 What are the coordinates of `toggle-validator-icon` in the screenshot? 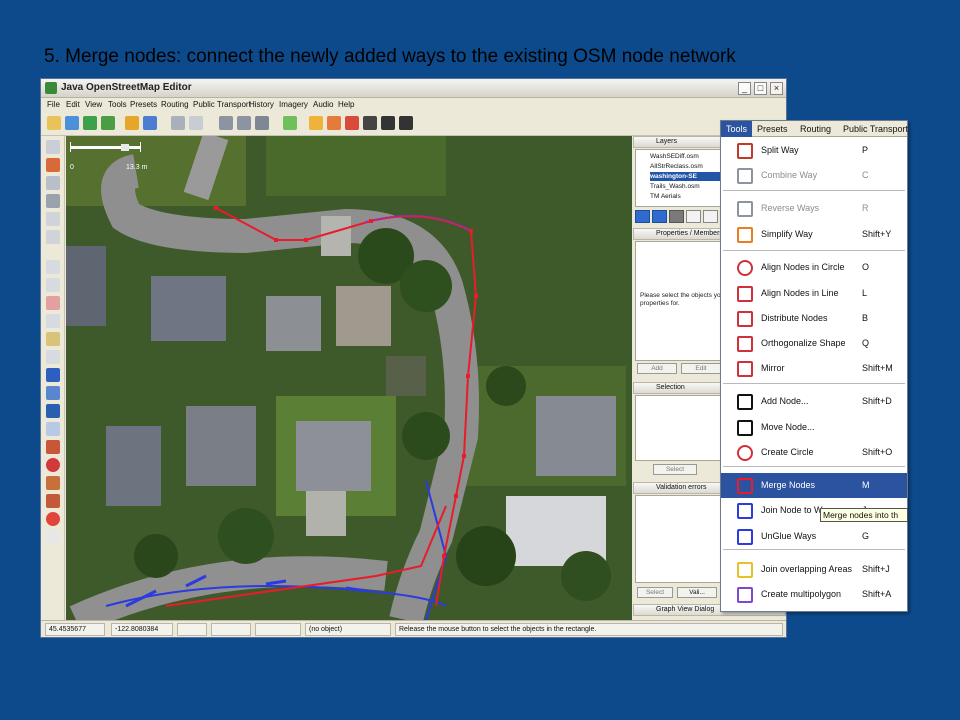 It's located at (53, 411).